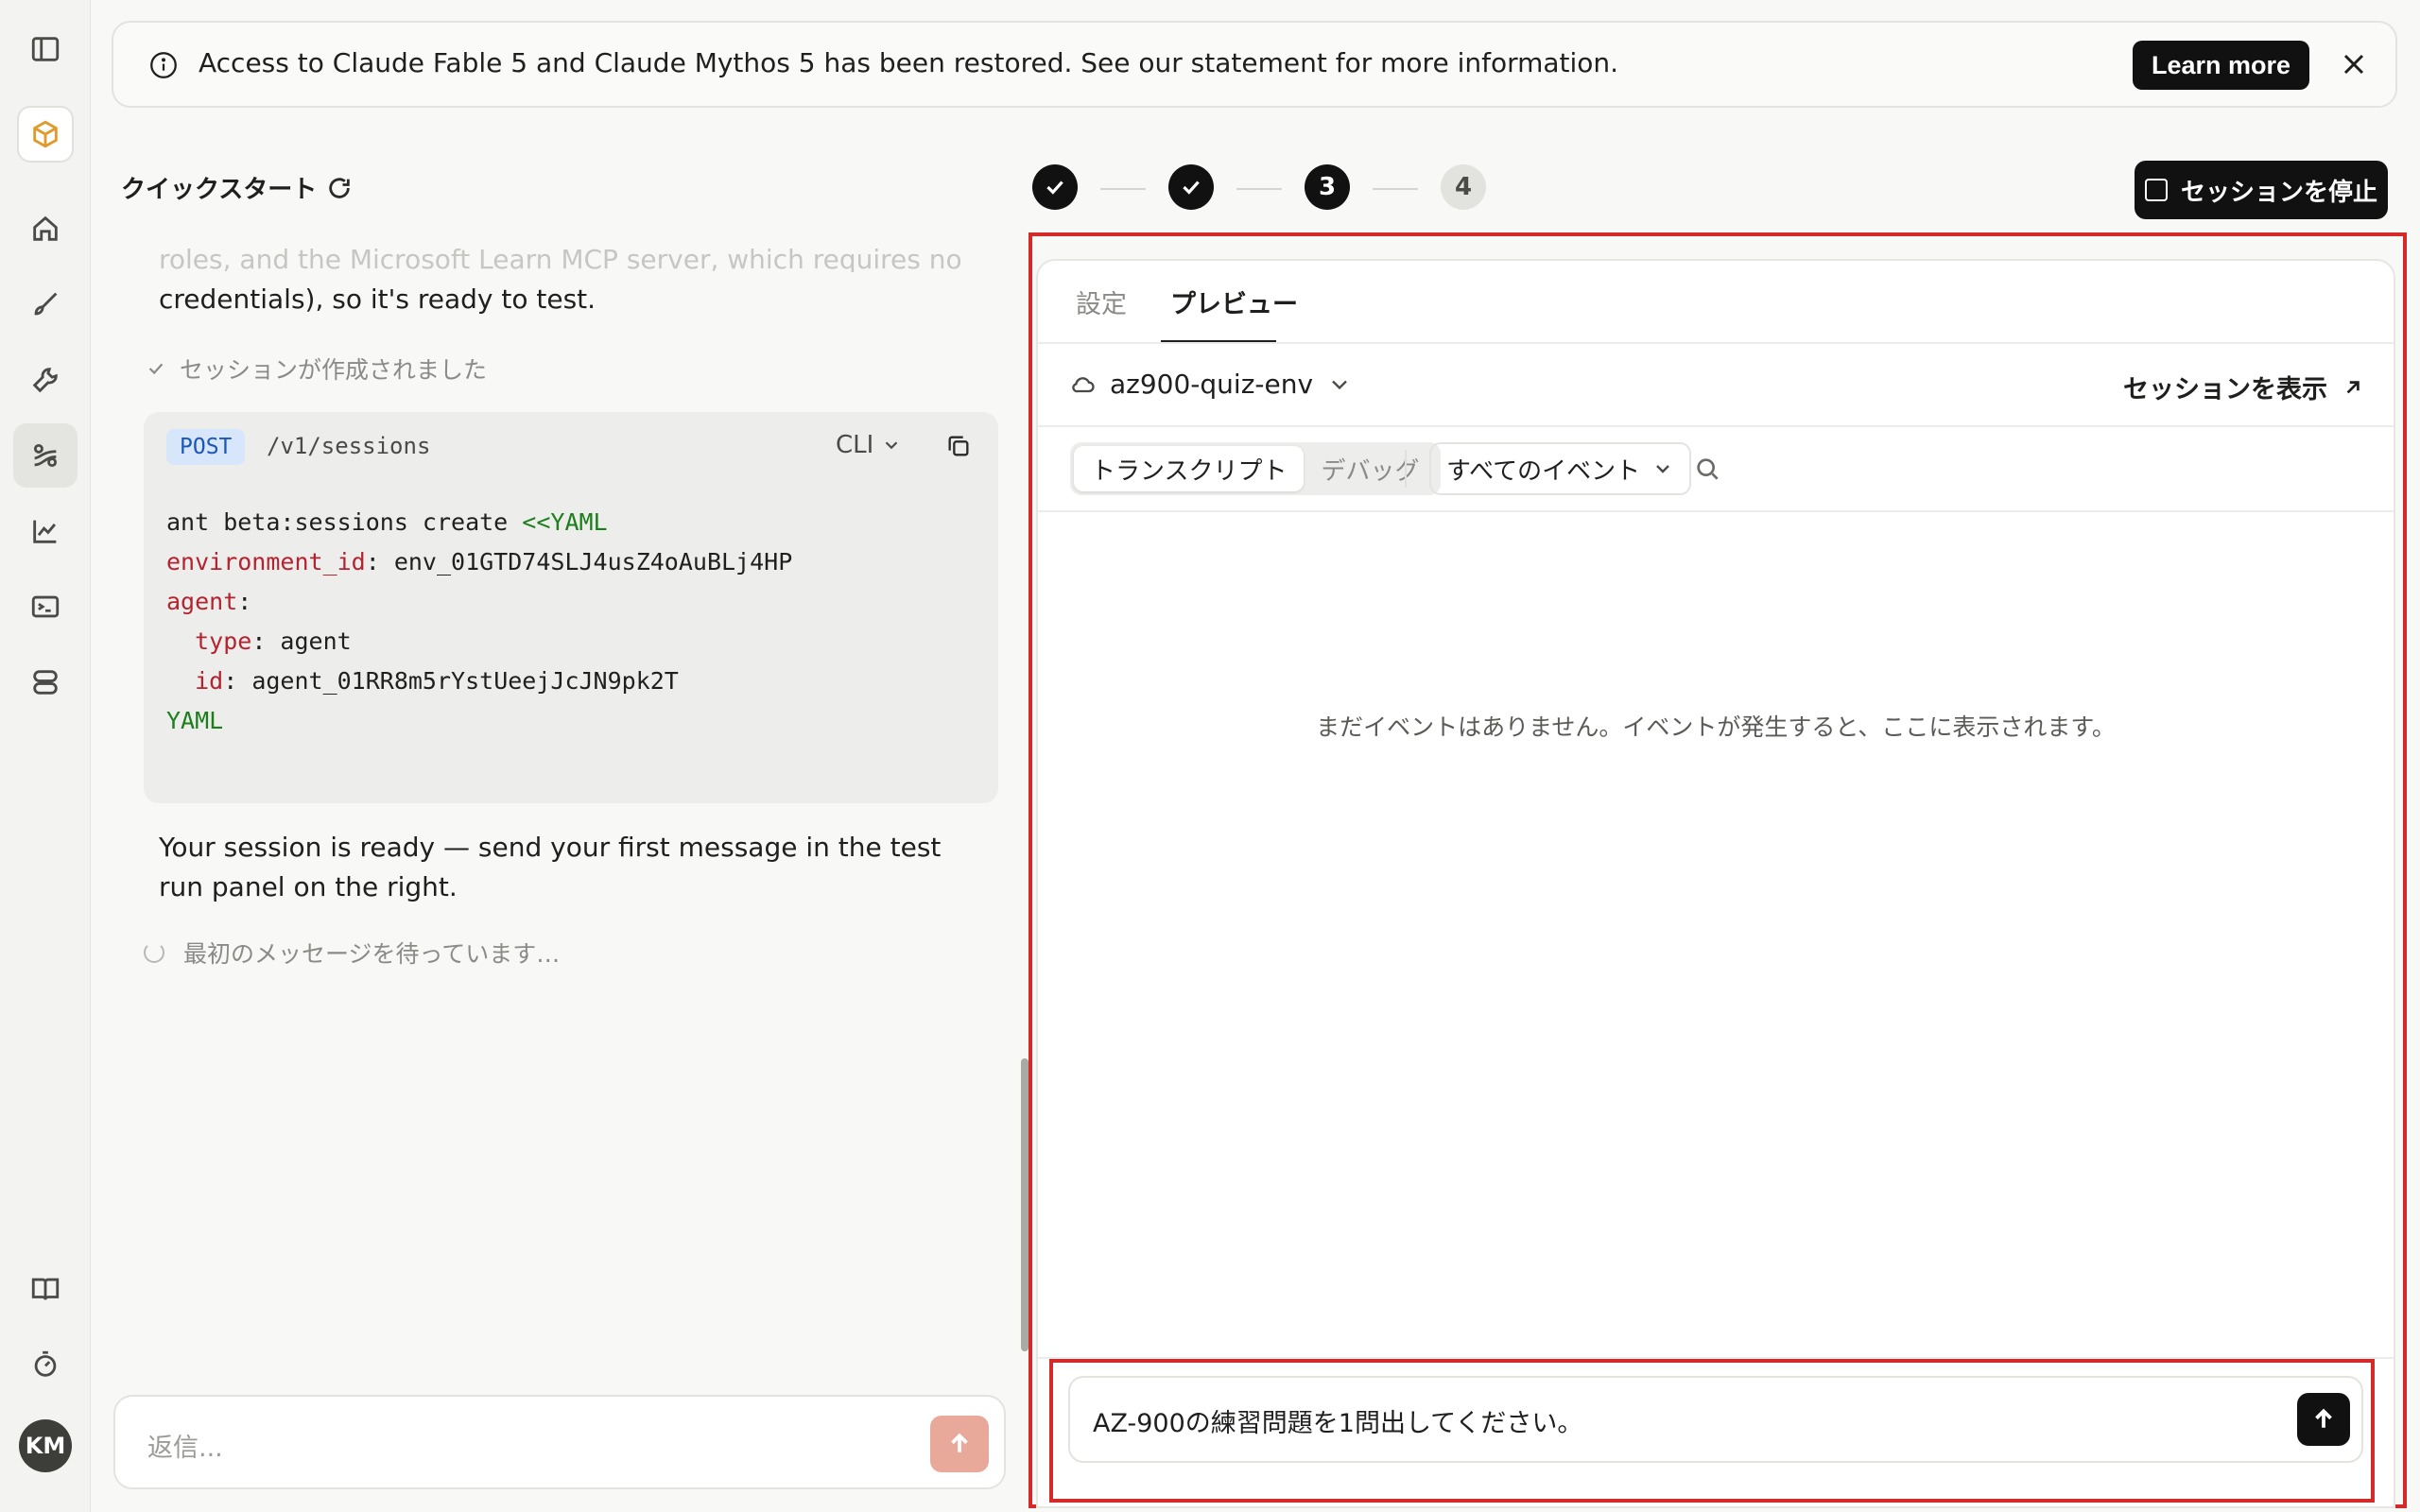  What do you see at coordinates (344, 522) in the screenshot?
I see `code-command: ant beta:sessions create` at bounding box center [344, 522].